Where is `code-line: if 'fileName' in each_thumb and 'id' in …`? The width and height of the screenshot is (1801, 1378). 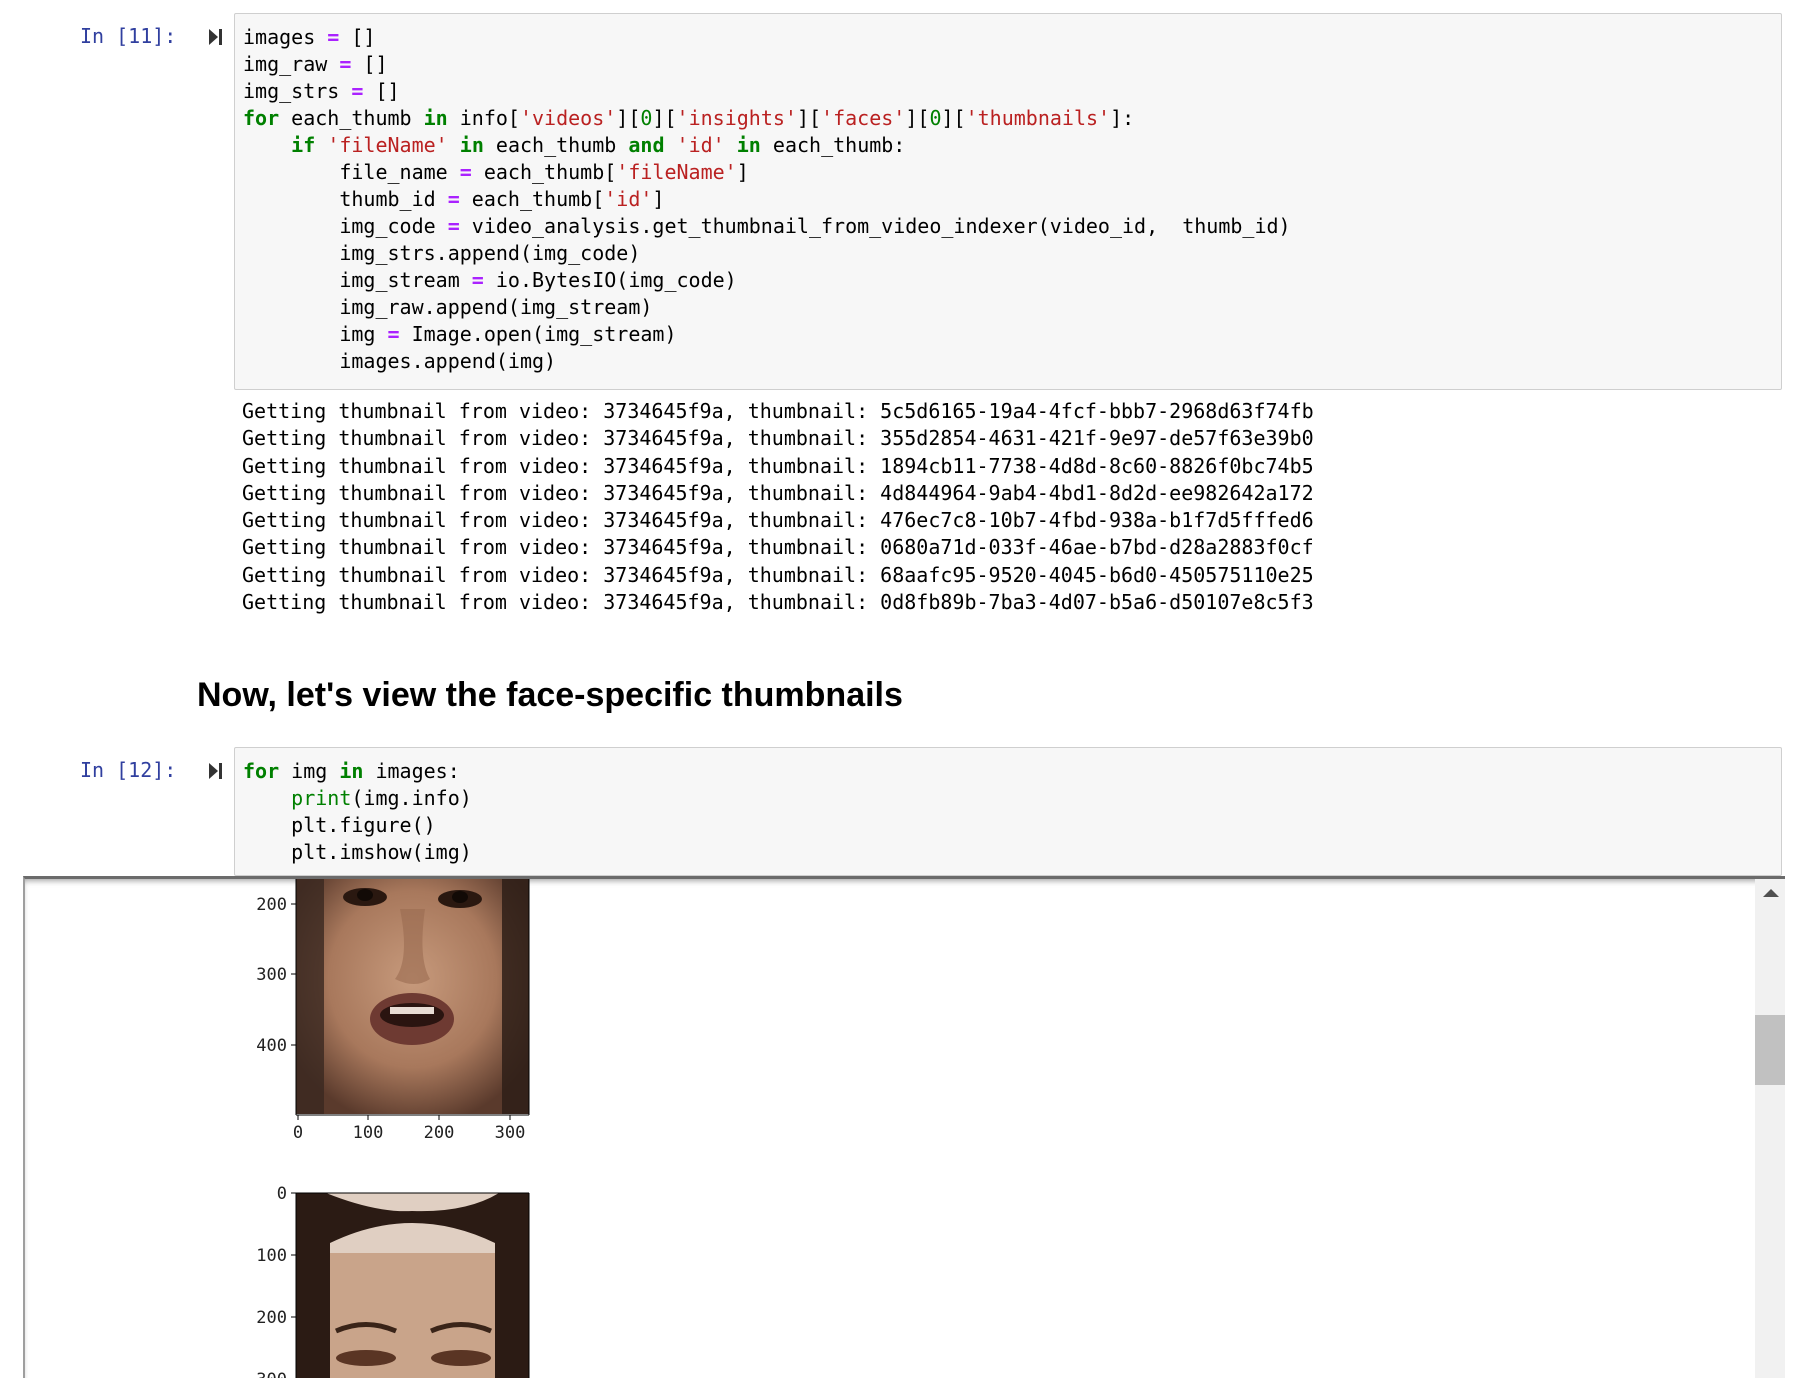
code-line: if 'fileName' in each_thumb and 'id' in … is located at coordinates (1008, 145).